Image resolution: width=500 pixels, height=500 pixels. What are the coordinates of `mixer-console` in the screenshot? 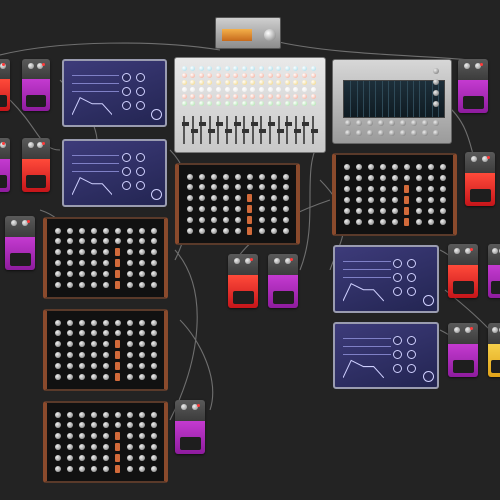 It's located at (250, 105).